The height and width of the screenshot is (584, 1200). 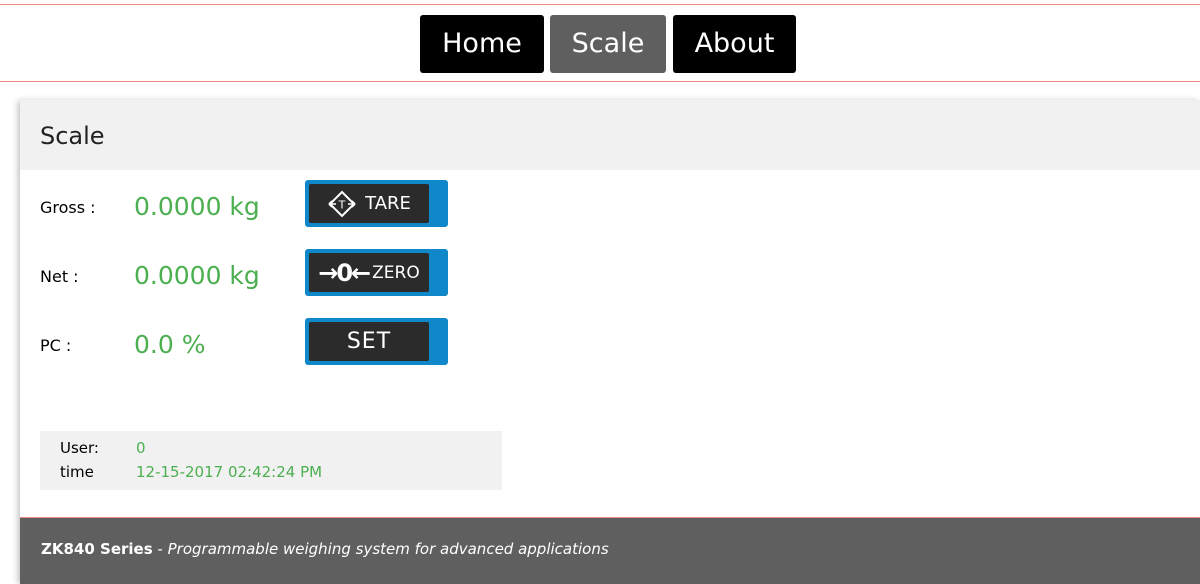 I want to click on pc-label: PC :, so click(x=56, y=345).